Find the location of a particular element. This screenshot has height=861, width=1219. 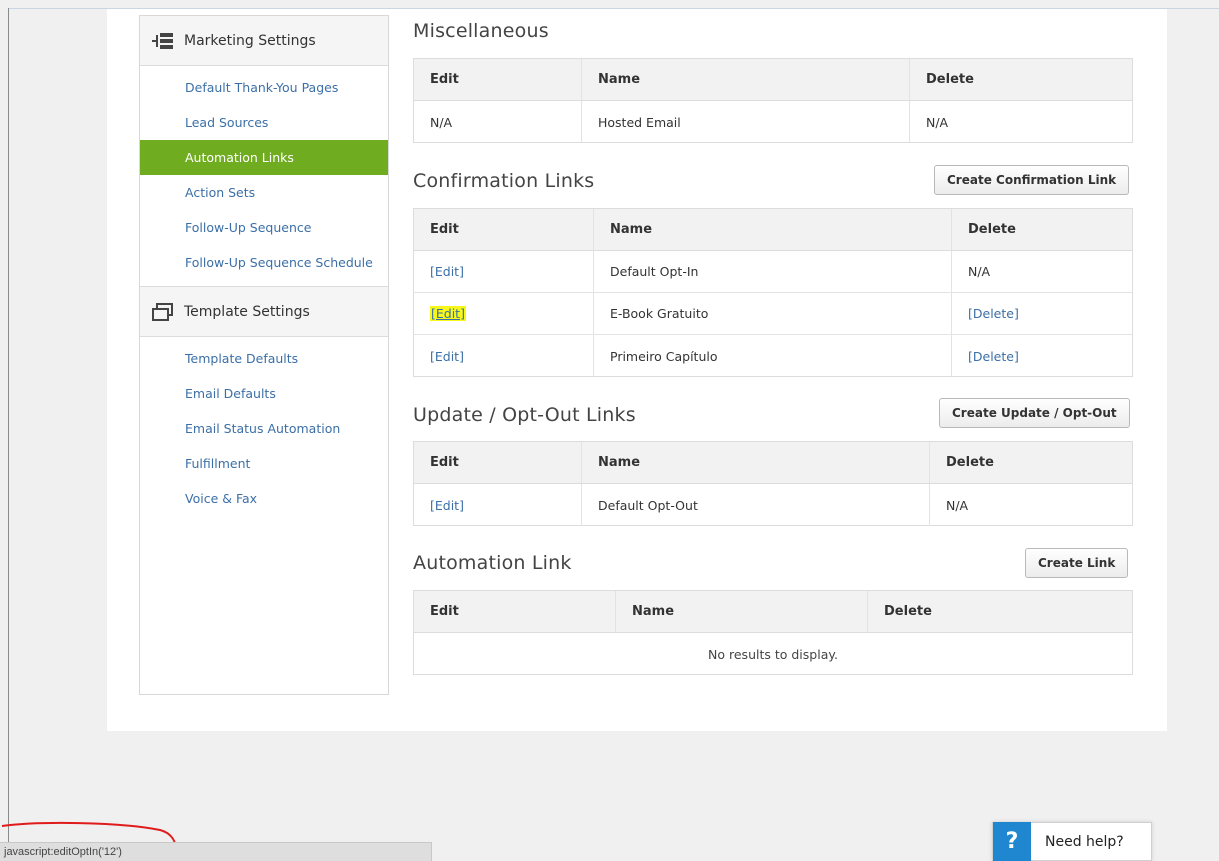

windows-icon is located at coordinates (163, 311).